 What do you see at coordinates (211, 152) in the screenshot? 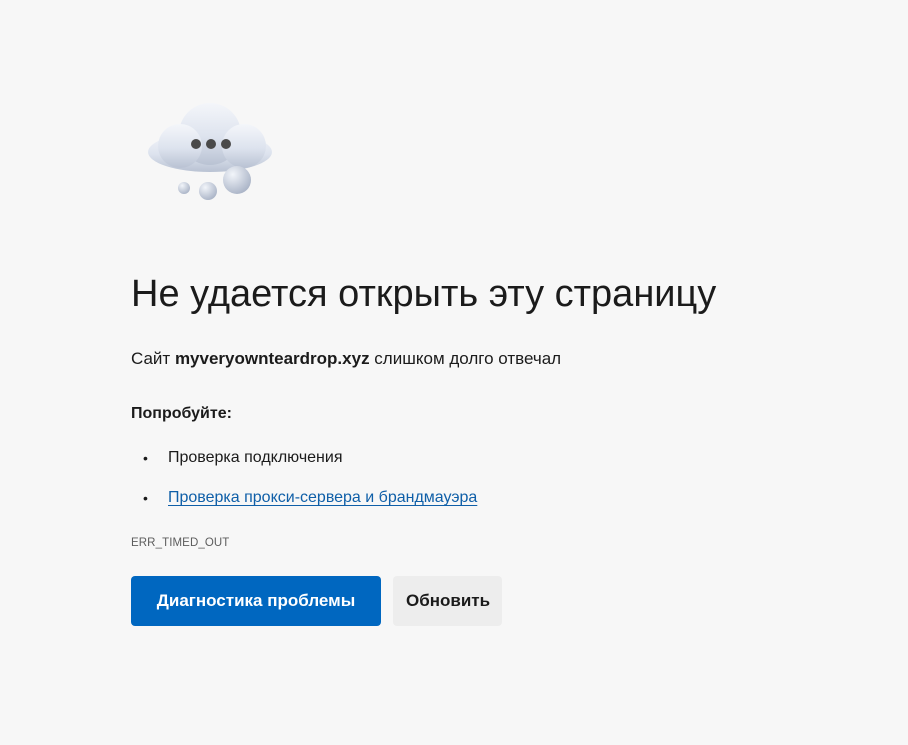
I see `cloud-timeout-icon` at bounding box center [211, 152].